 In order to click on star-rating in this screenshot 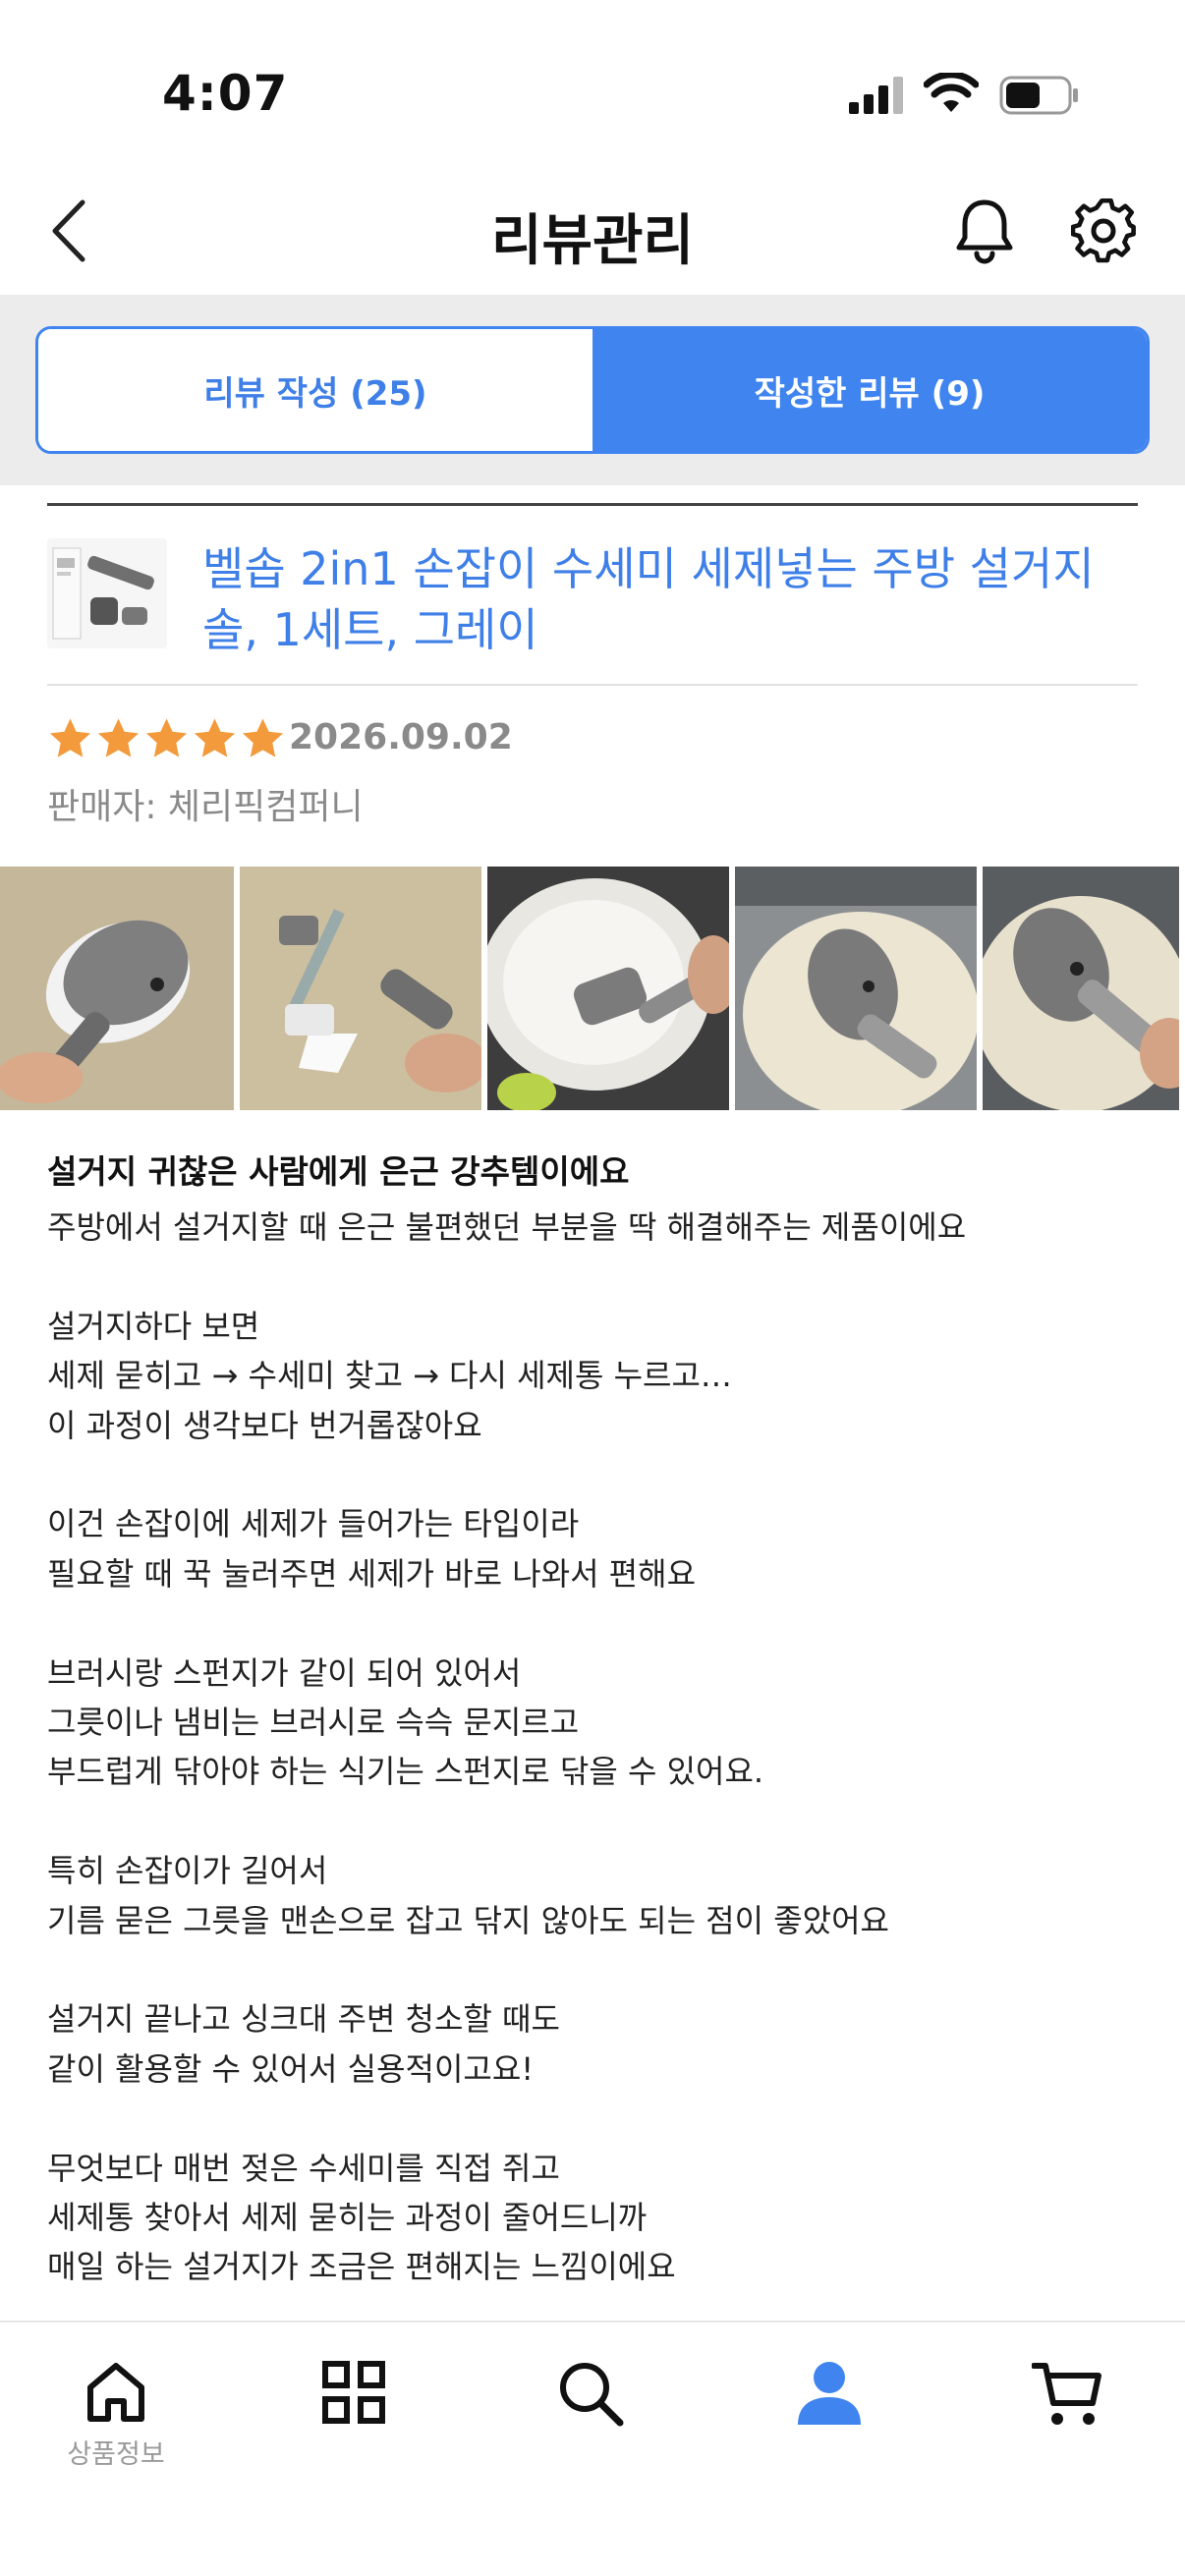, I will do `click(167, 741)`.